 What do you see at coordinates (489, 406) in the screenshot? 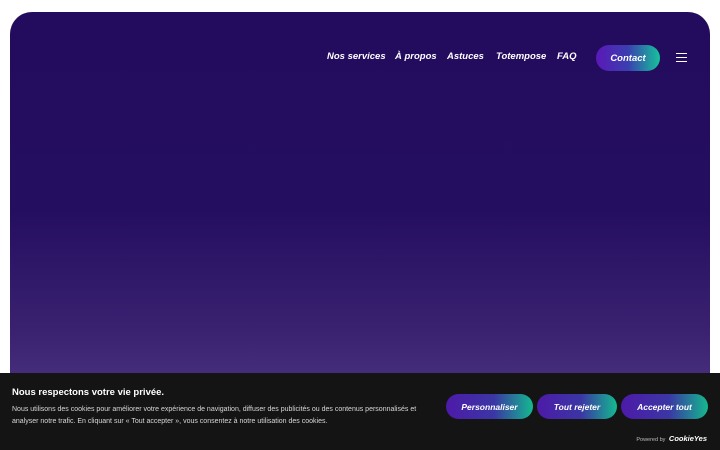
I see `customize-cookies-button: Personnaliser` at bounding box center [489, 406].